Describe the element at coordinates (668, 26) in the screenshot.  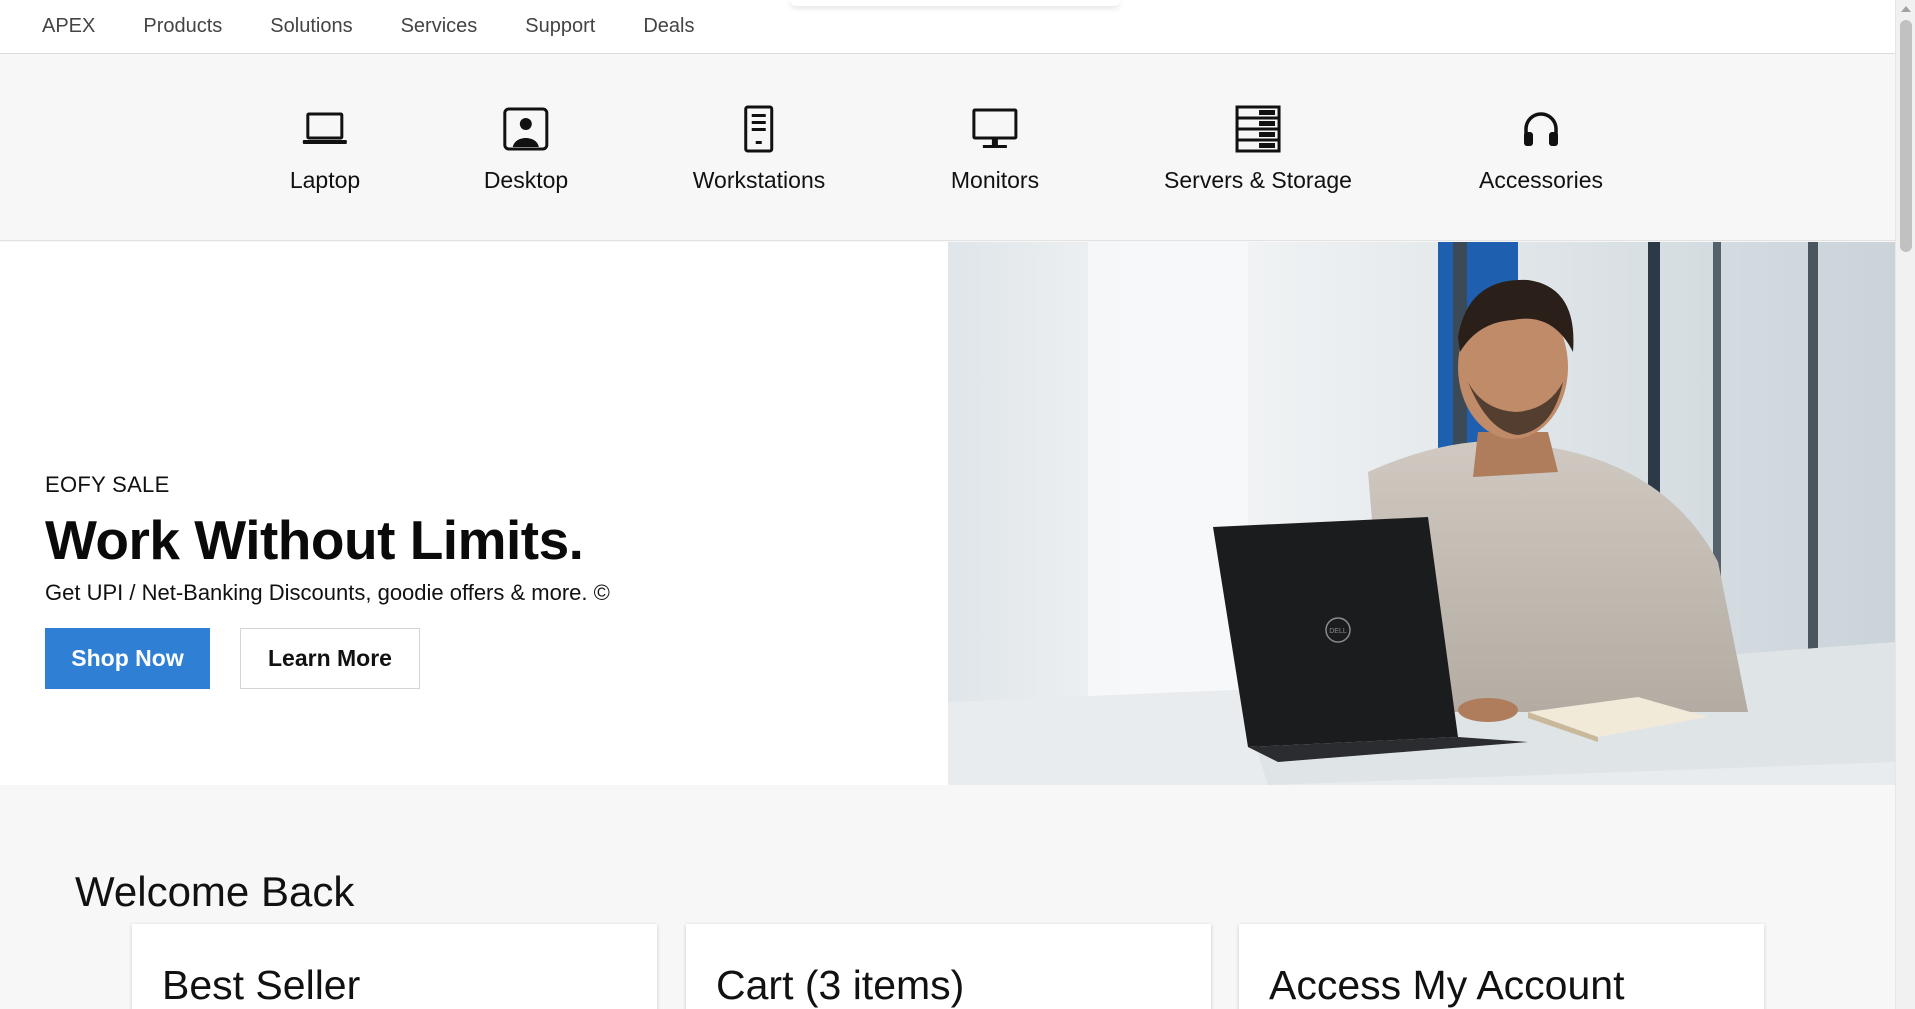
I see `nav-deals: Deals` at that location.